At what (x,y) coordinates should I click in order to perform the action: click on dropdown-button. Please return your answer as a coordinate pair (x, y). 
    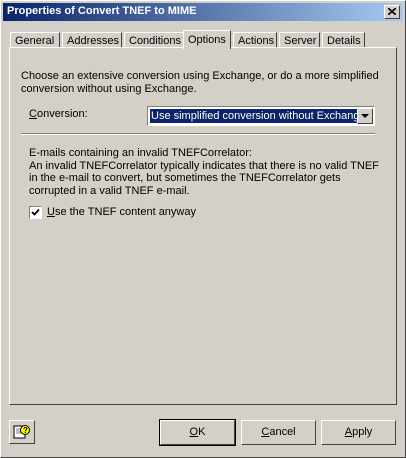
    Looking at the image, I should click on (365, 116).